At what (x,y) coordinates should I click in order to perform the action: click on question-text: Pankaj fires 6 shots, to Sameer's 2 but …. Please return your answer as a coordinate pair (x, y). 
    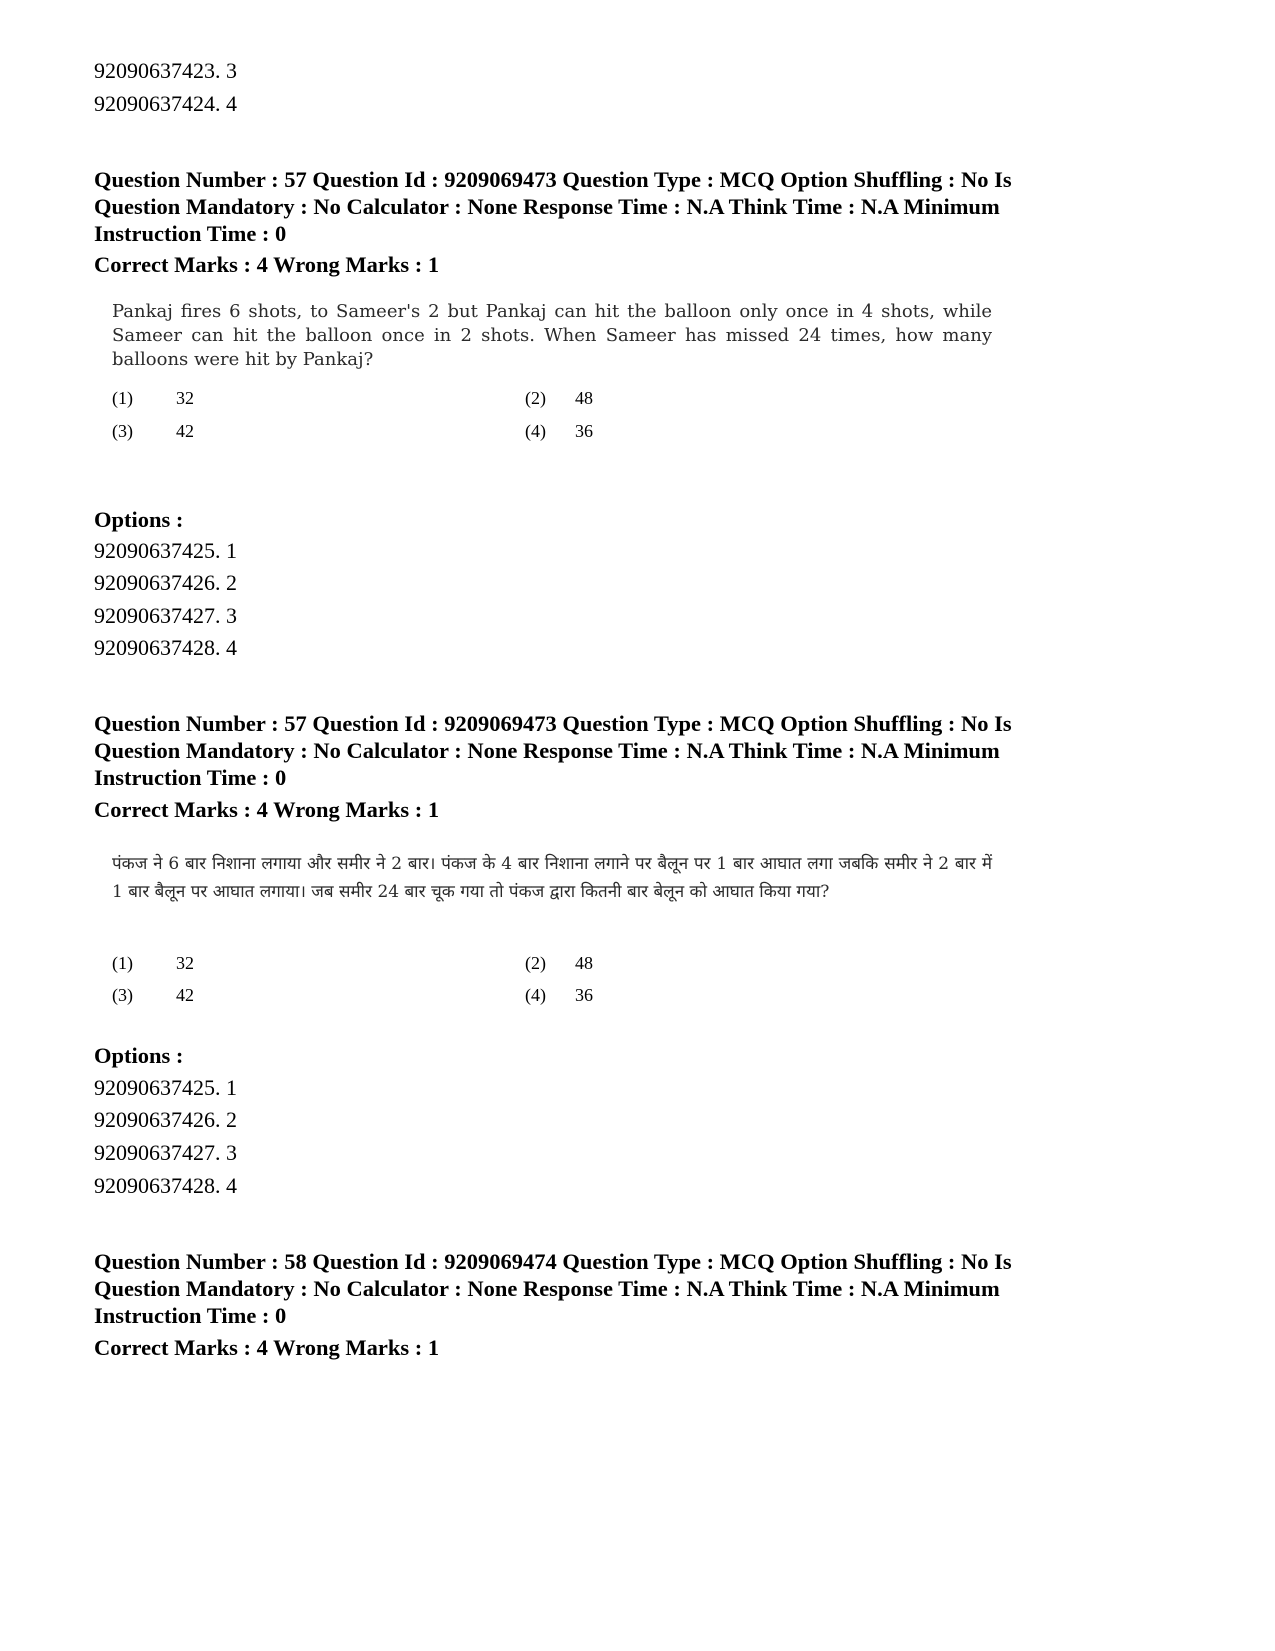
    Looking at the image, I should click on (552, 335).